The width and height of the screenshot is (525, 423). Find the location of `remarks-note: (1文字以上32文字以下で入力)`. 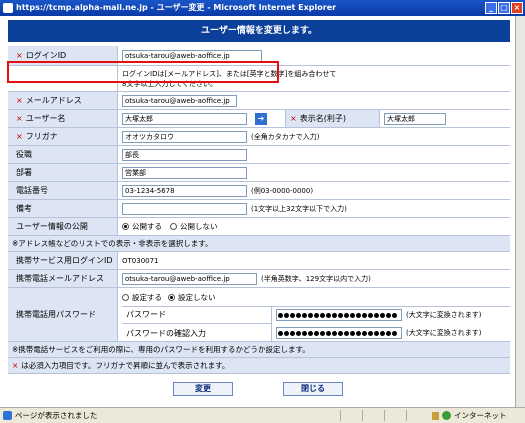

remarks-note: (1文字以上32文字以下で入力) is located at coordinates (299, 208).